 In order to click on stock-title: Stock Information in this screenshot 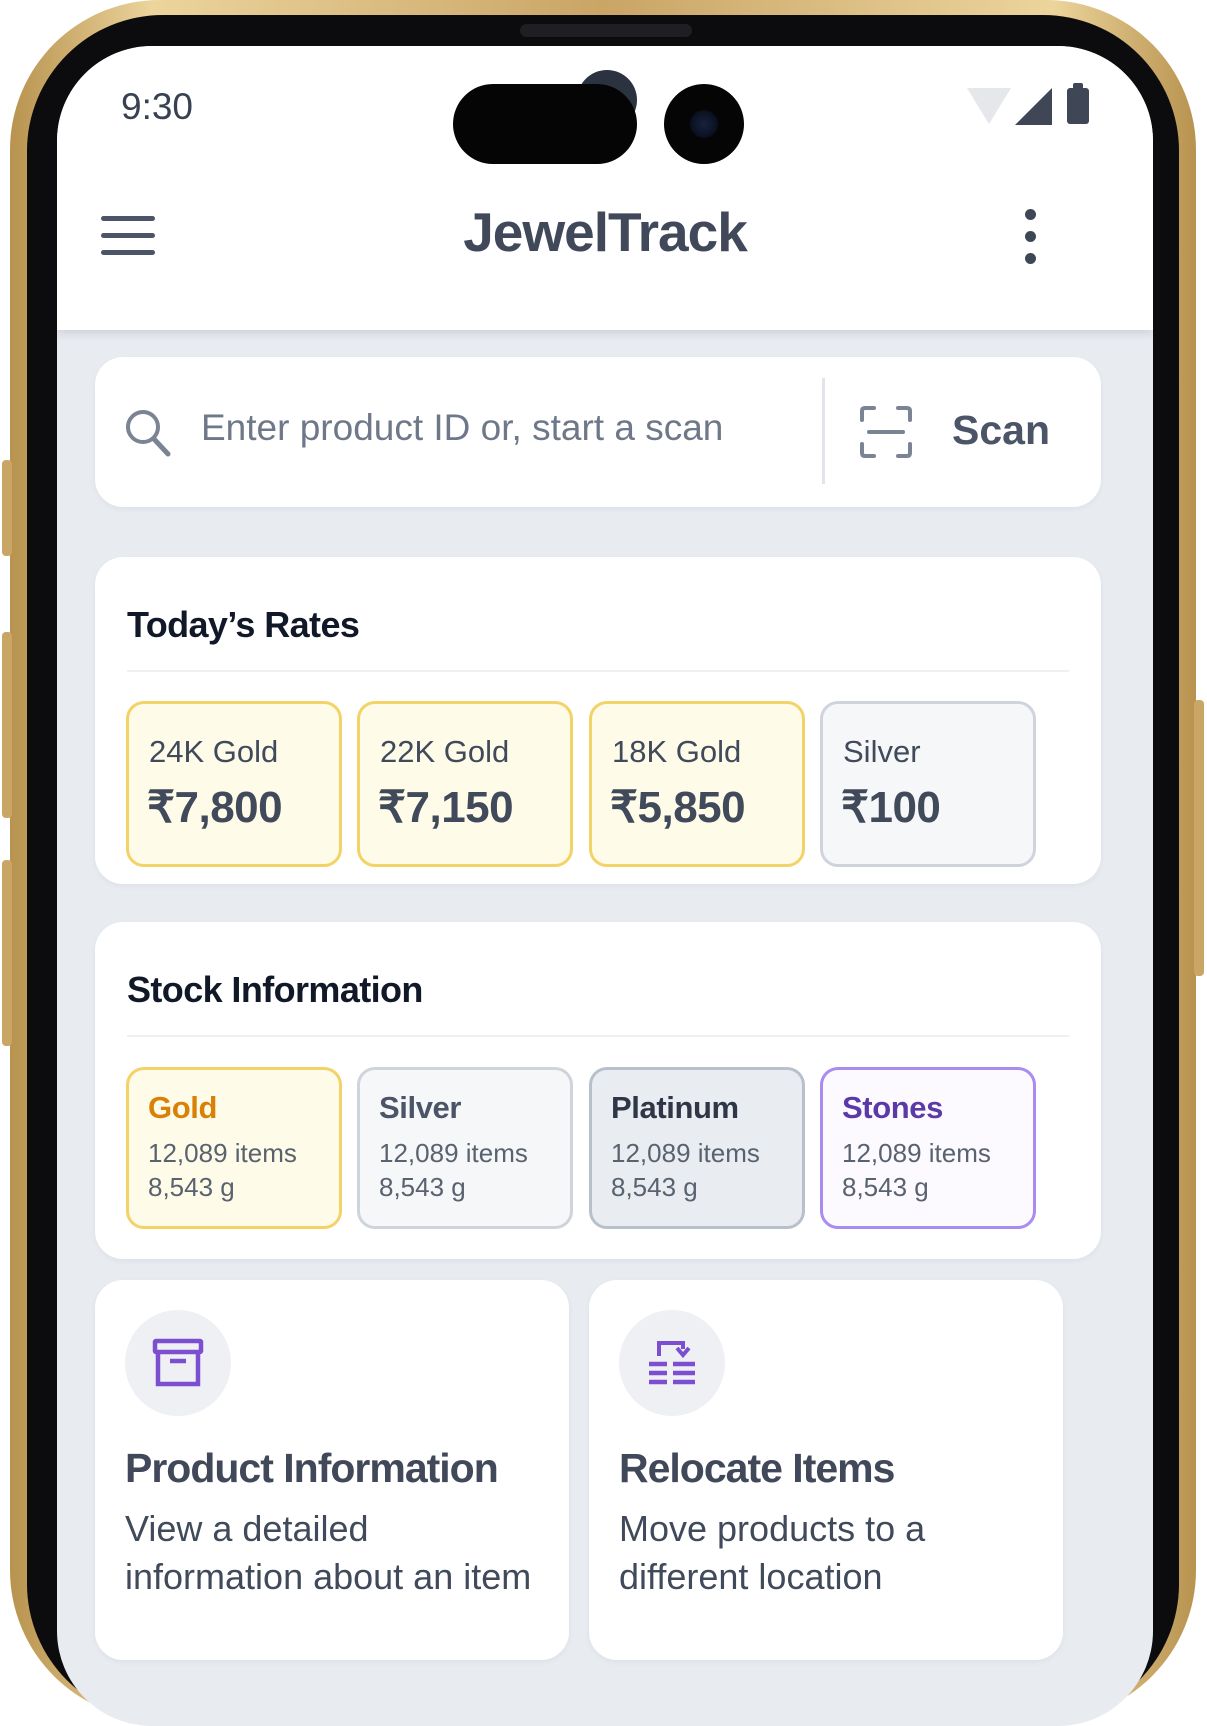, I will do `click(275, 989)`.